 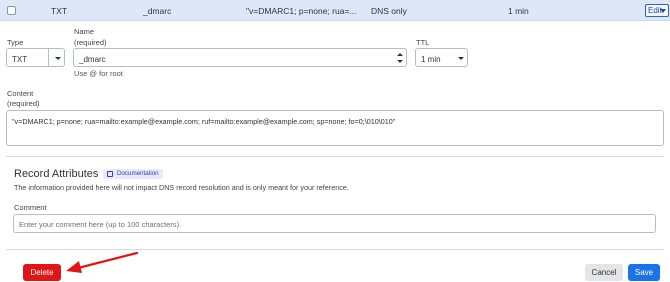 What do you see at coordinates (441, 57) in the screenshot?
I see `ttl-select: 1 min` at bounding box center [441, 57].